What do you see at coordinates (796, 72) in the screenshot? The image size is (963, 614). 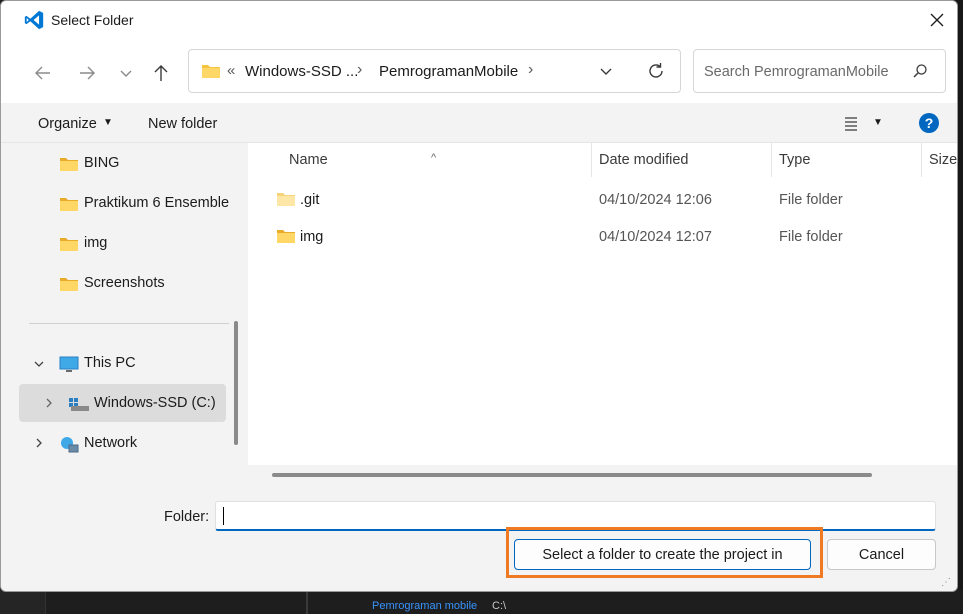 I see `search-placeholder: Search PemrogramanMobile` at bounding box center [796, 72].